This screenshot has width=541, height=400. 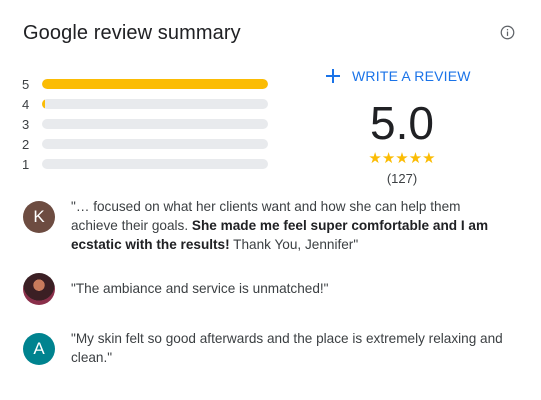 What do you see at coordinates (402, 158) in the screenshot?
I see `star-rating-icons: ★★★★★` at bounding box center [402, 158].